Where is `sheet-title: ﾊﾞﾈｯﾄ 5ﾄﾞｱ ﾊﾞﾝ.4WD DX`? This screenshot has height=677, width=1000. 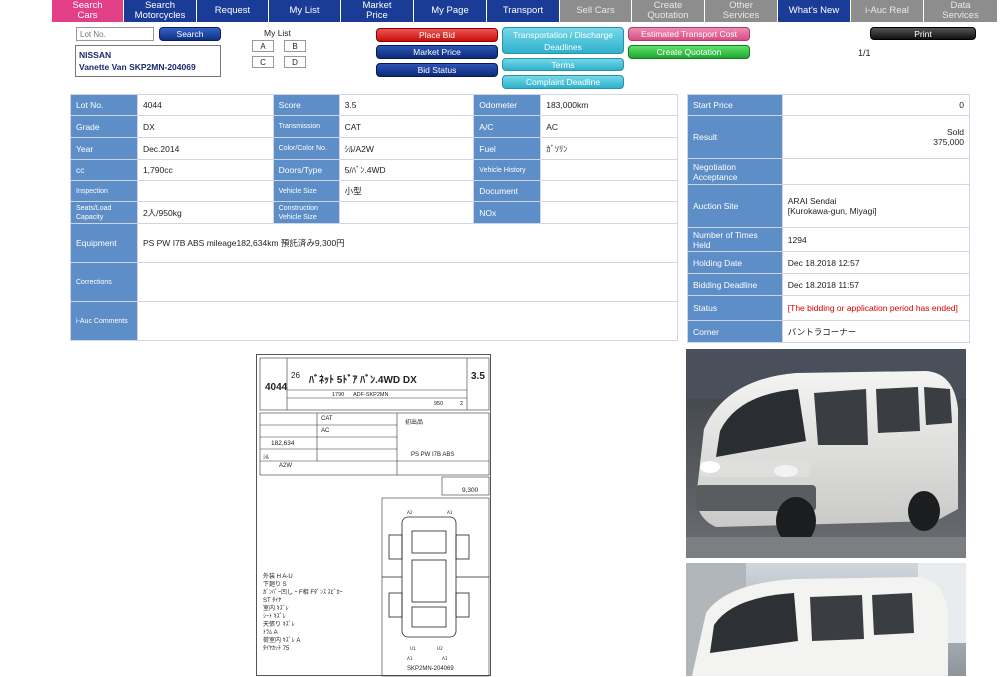
sheet-title: ﾊﾞﾈｯﾄ 5ﾄﾞｱ ﾊﾞﾝ.4WD DX is located at coordinates (363, 380).